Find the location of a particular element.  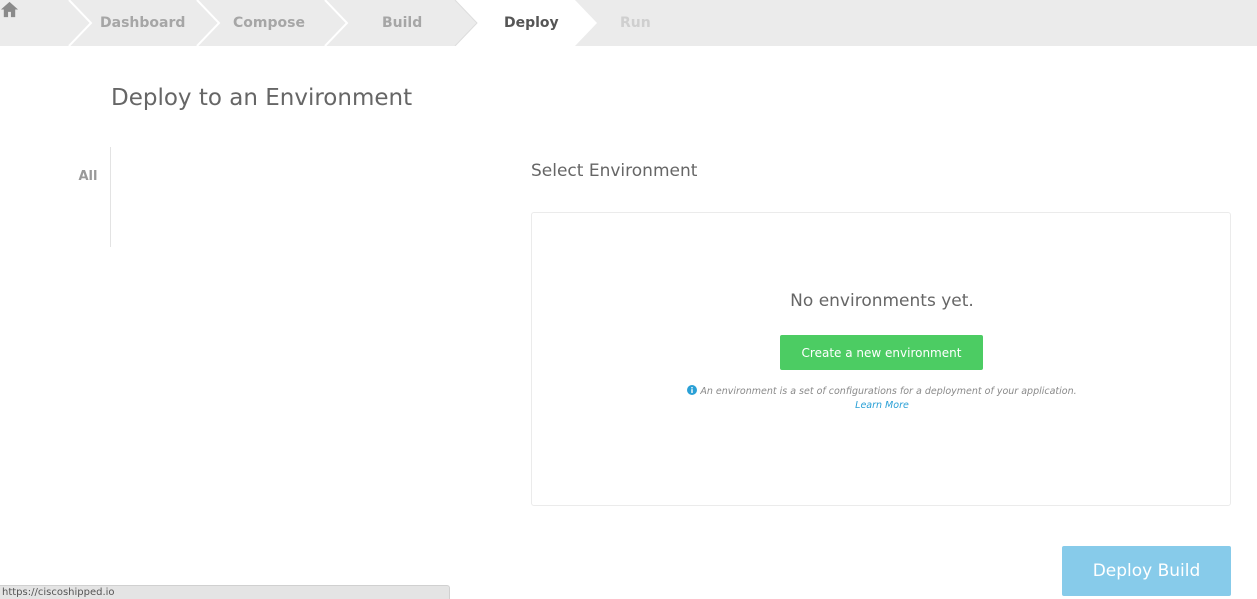

breadcrumb-item-deploy: Deploy is located at coordinates (531, 23).